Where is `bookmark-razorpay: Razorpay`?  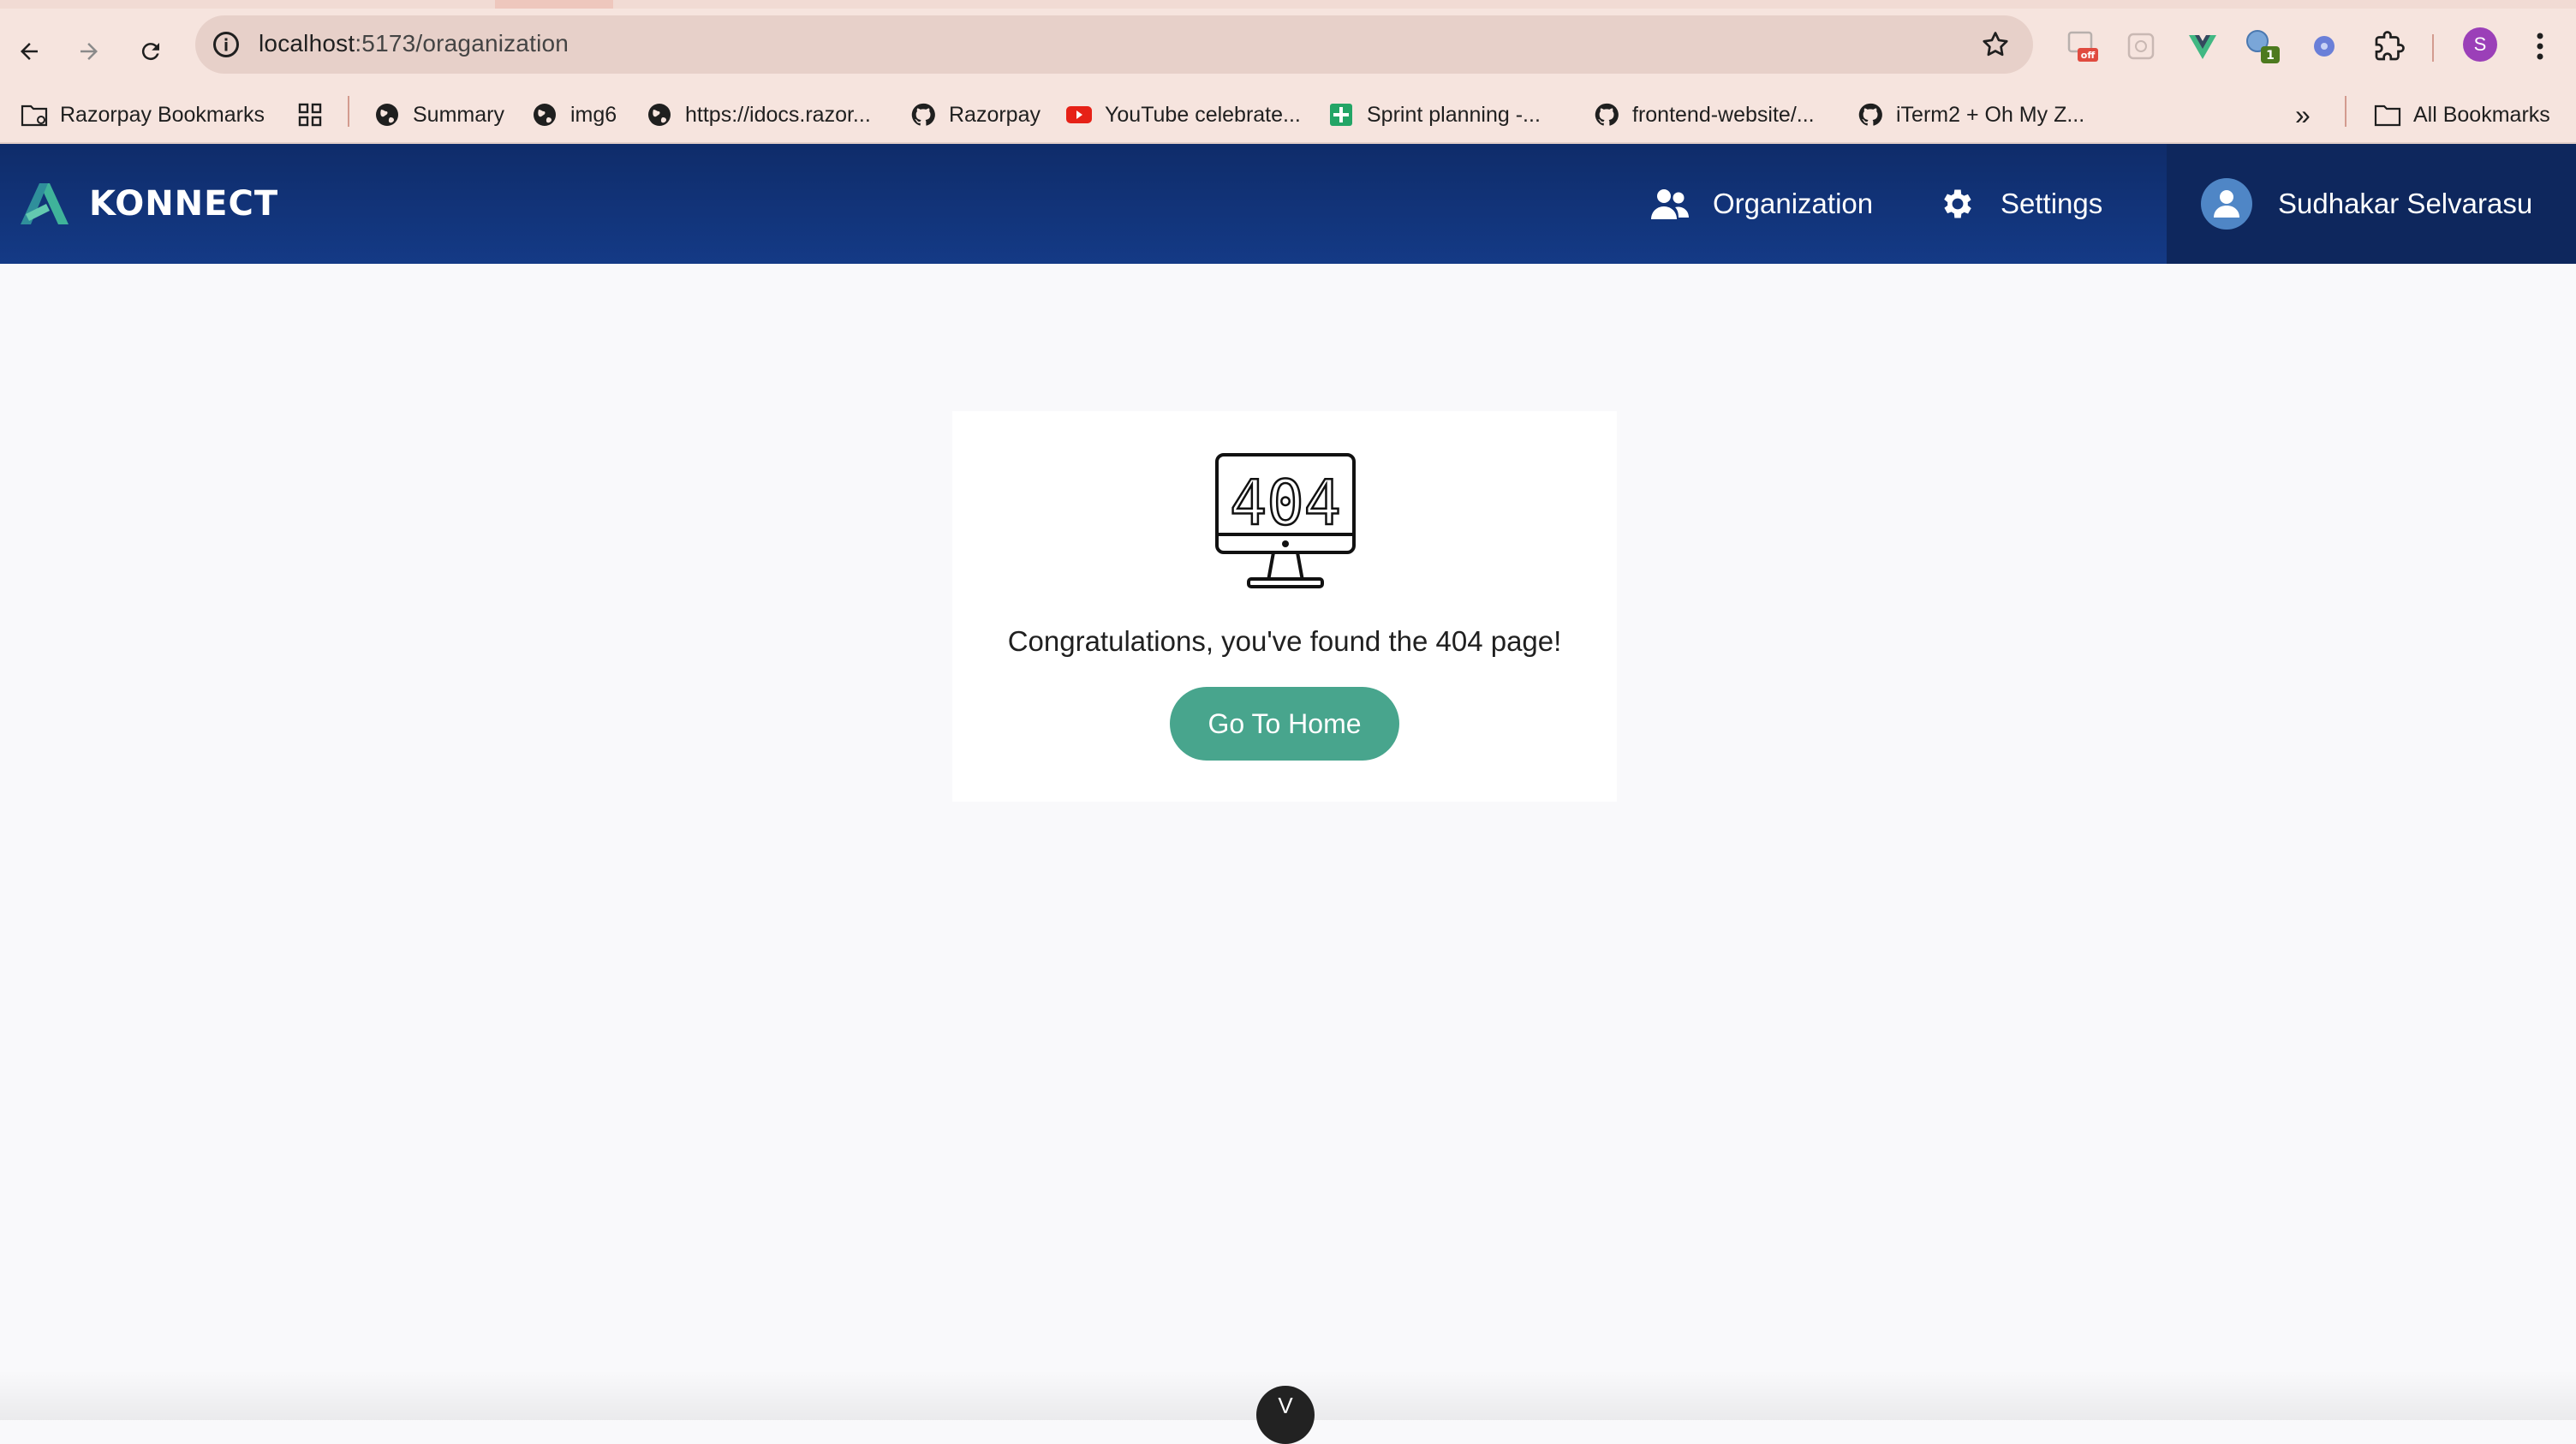 bookmark-razorpay: Razorpay is located at coordinates (975, 115).